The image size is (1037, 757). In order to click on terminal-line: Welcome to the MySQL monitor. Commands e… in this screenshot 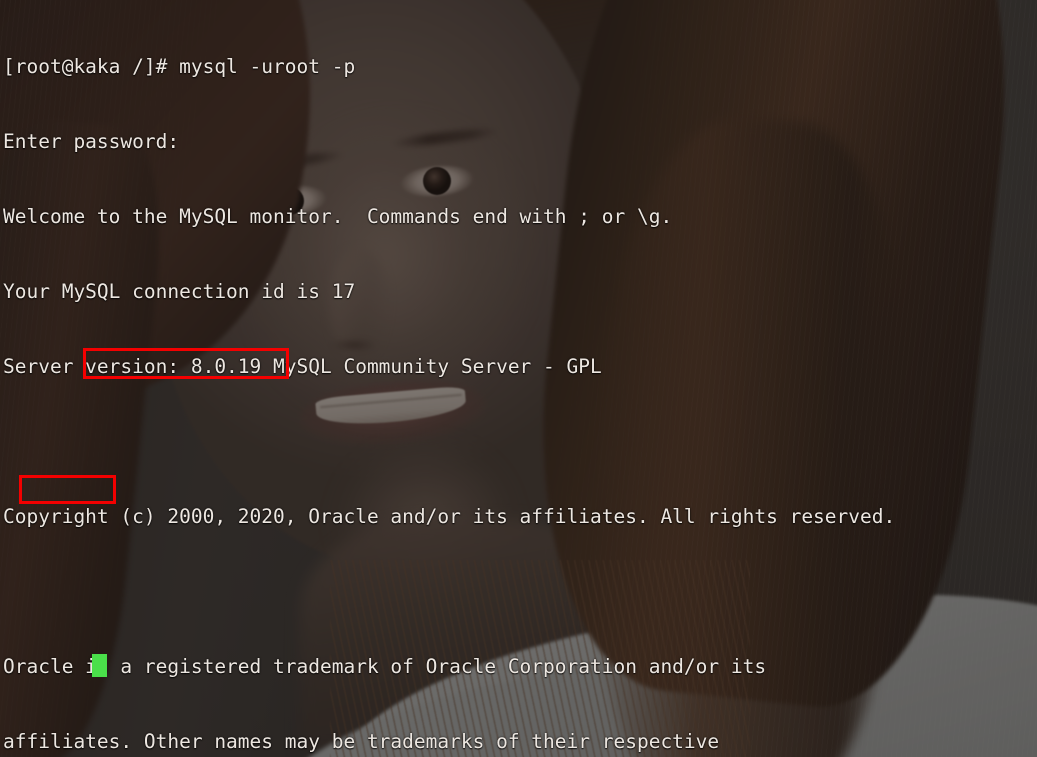, I will do `click(338, 216)`.